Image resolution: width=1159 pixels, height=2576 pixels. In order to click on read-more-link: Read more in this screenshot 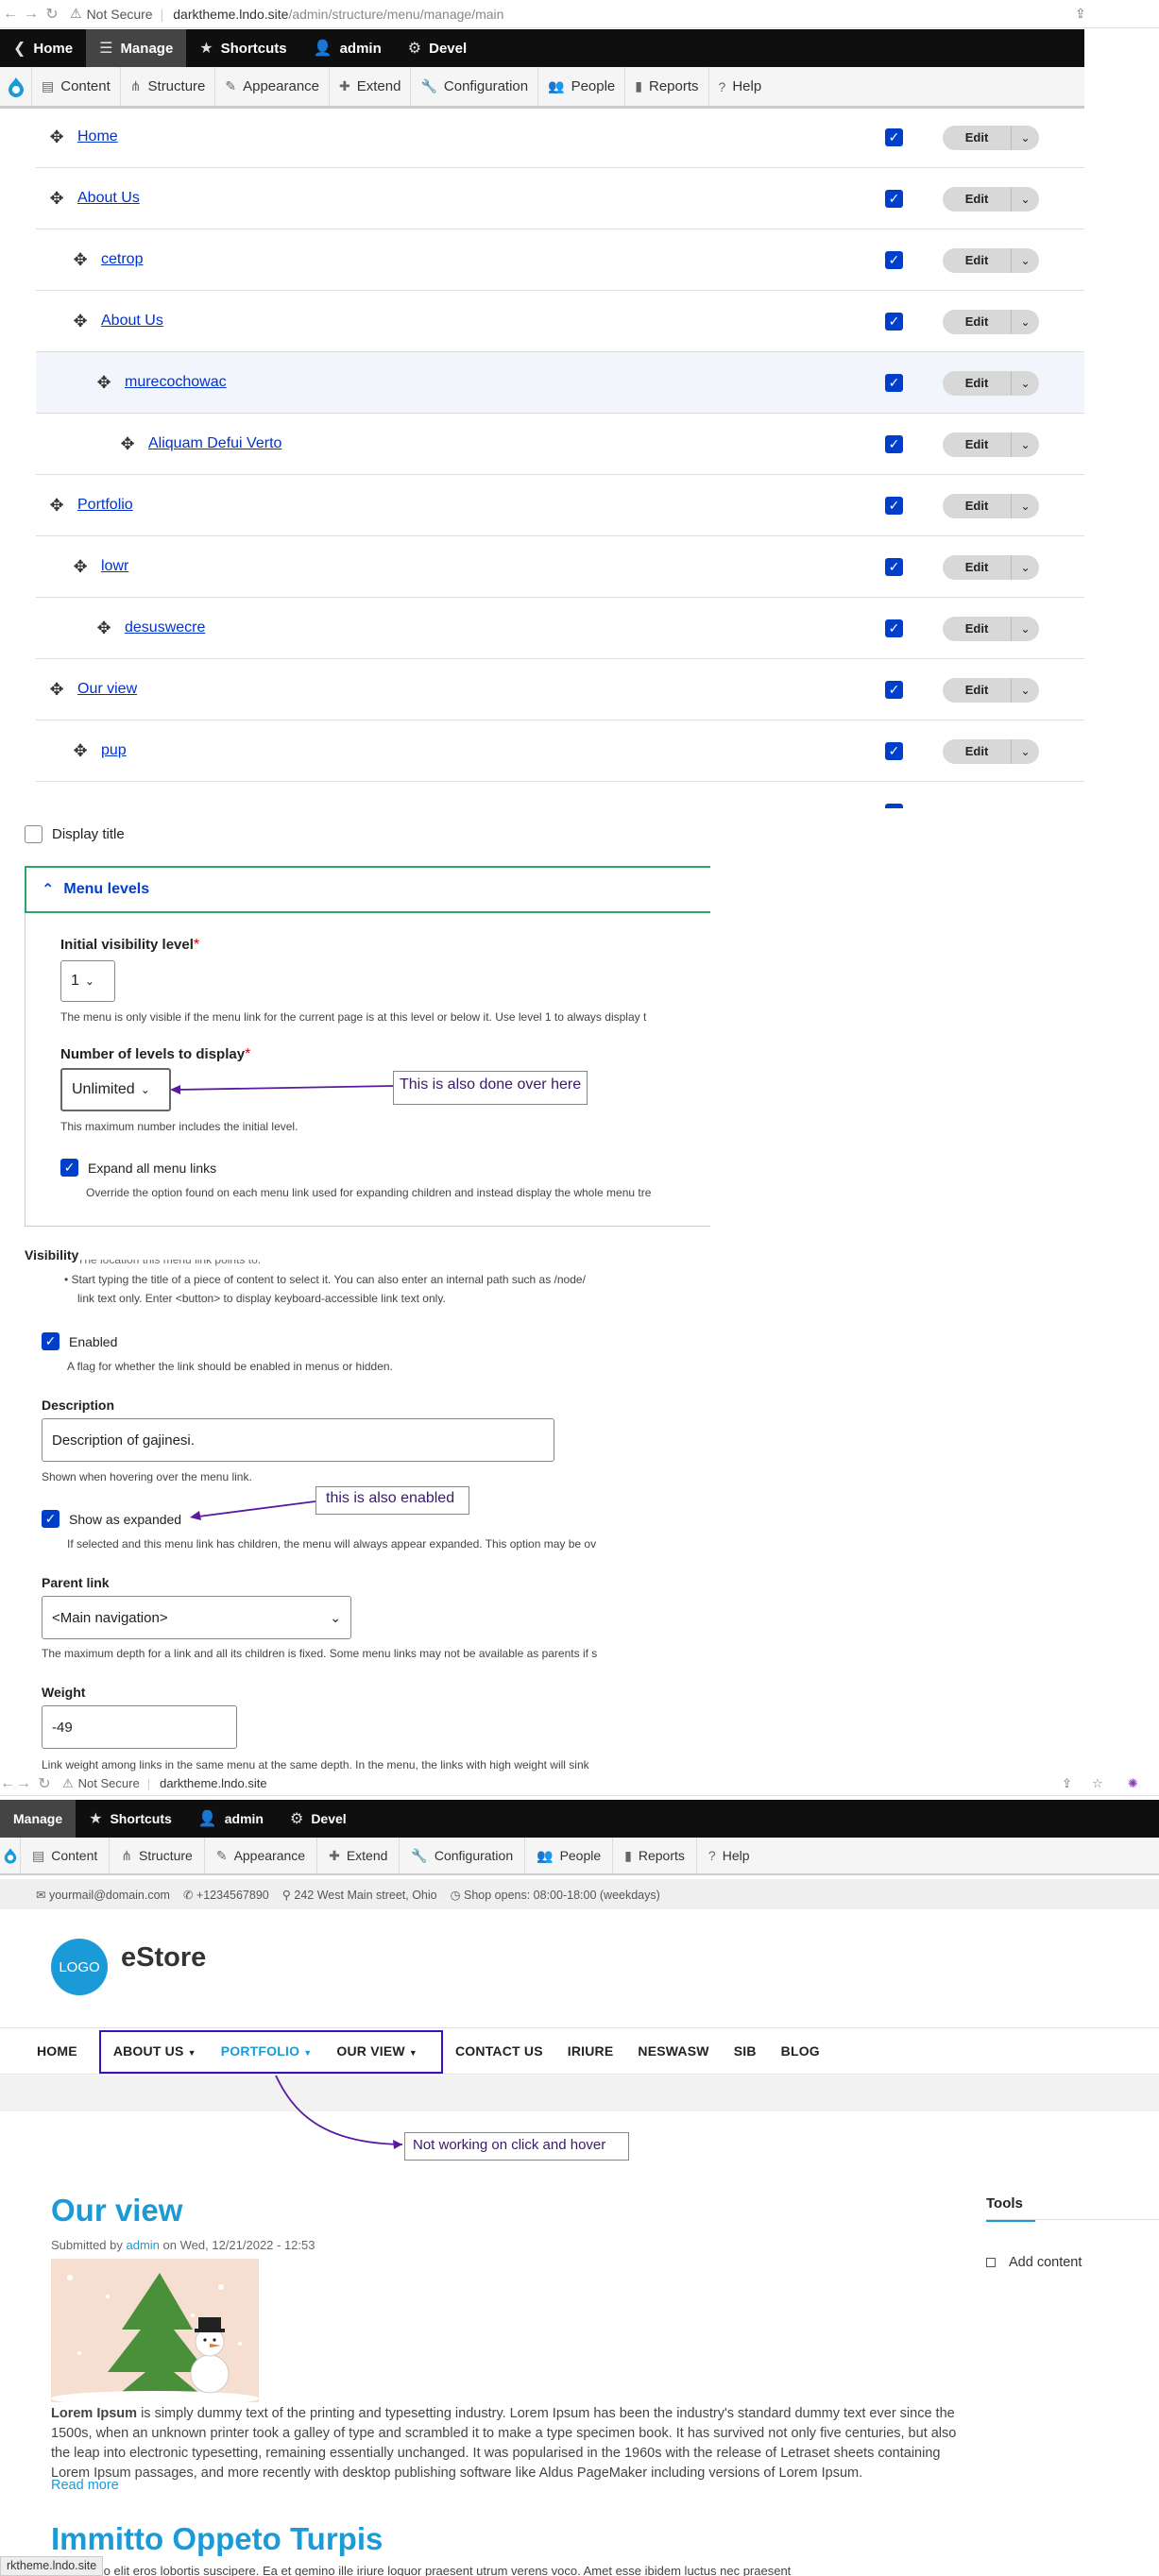, I will do `click(85, 2485)`.